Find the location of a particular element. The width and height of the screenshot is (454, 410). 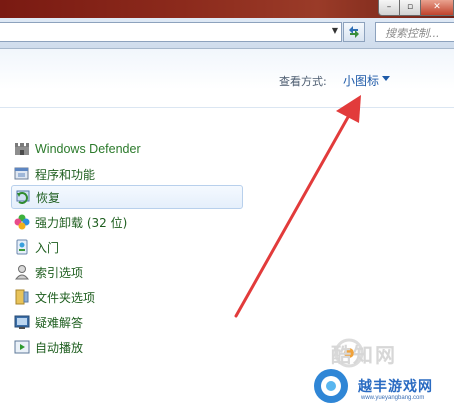

troubleshooting-icon is located at coordinates (22, 322).